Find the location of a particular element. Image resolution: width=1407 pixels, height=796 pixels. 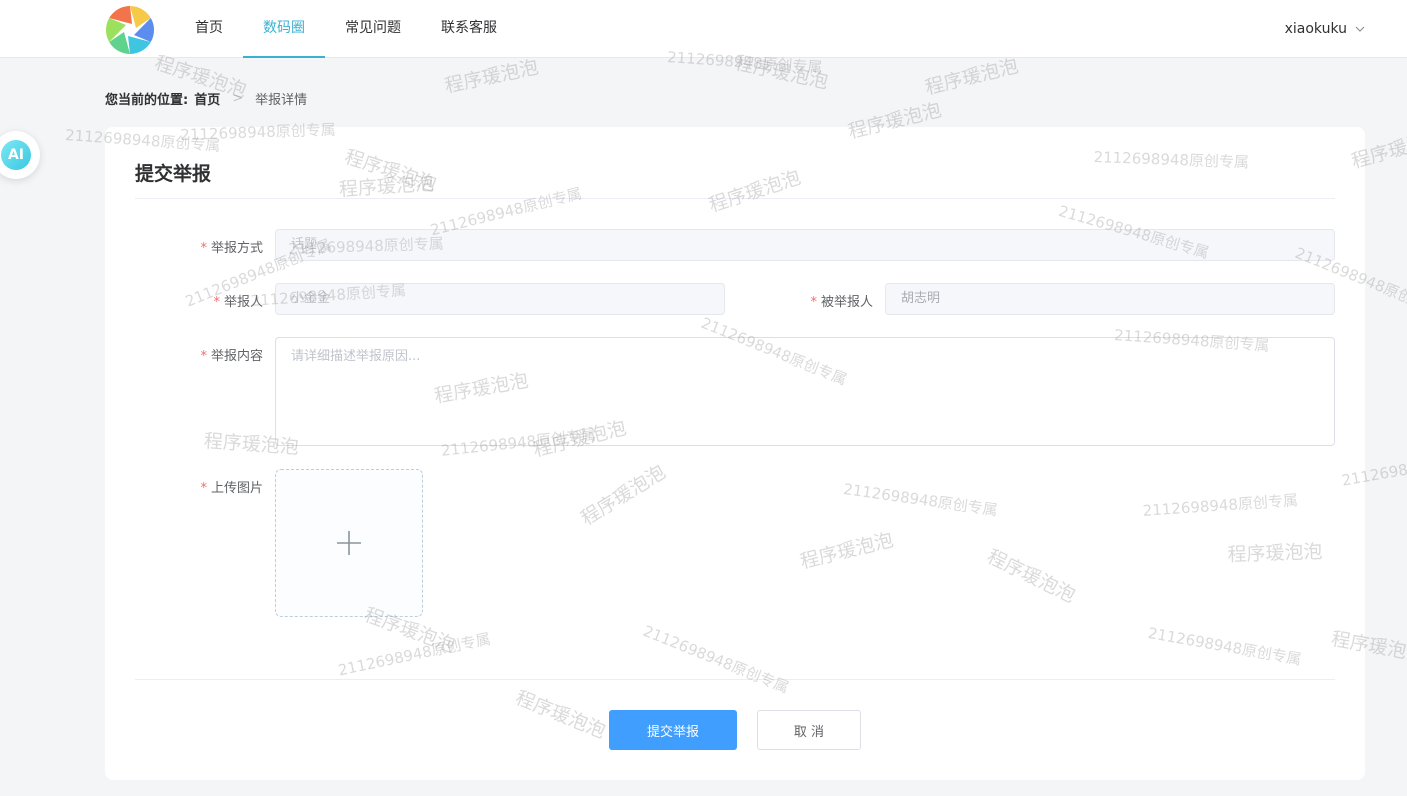

chevron-down-icon is located at coordinates (1360, 29).